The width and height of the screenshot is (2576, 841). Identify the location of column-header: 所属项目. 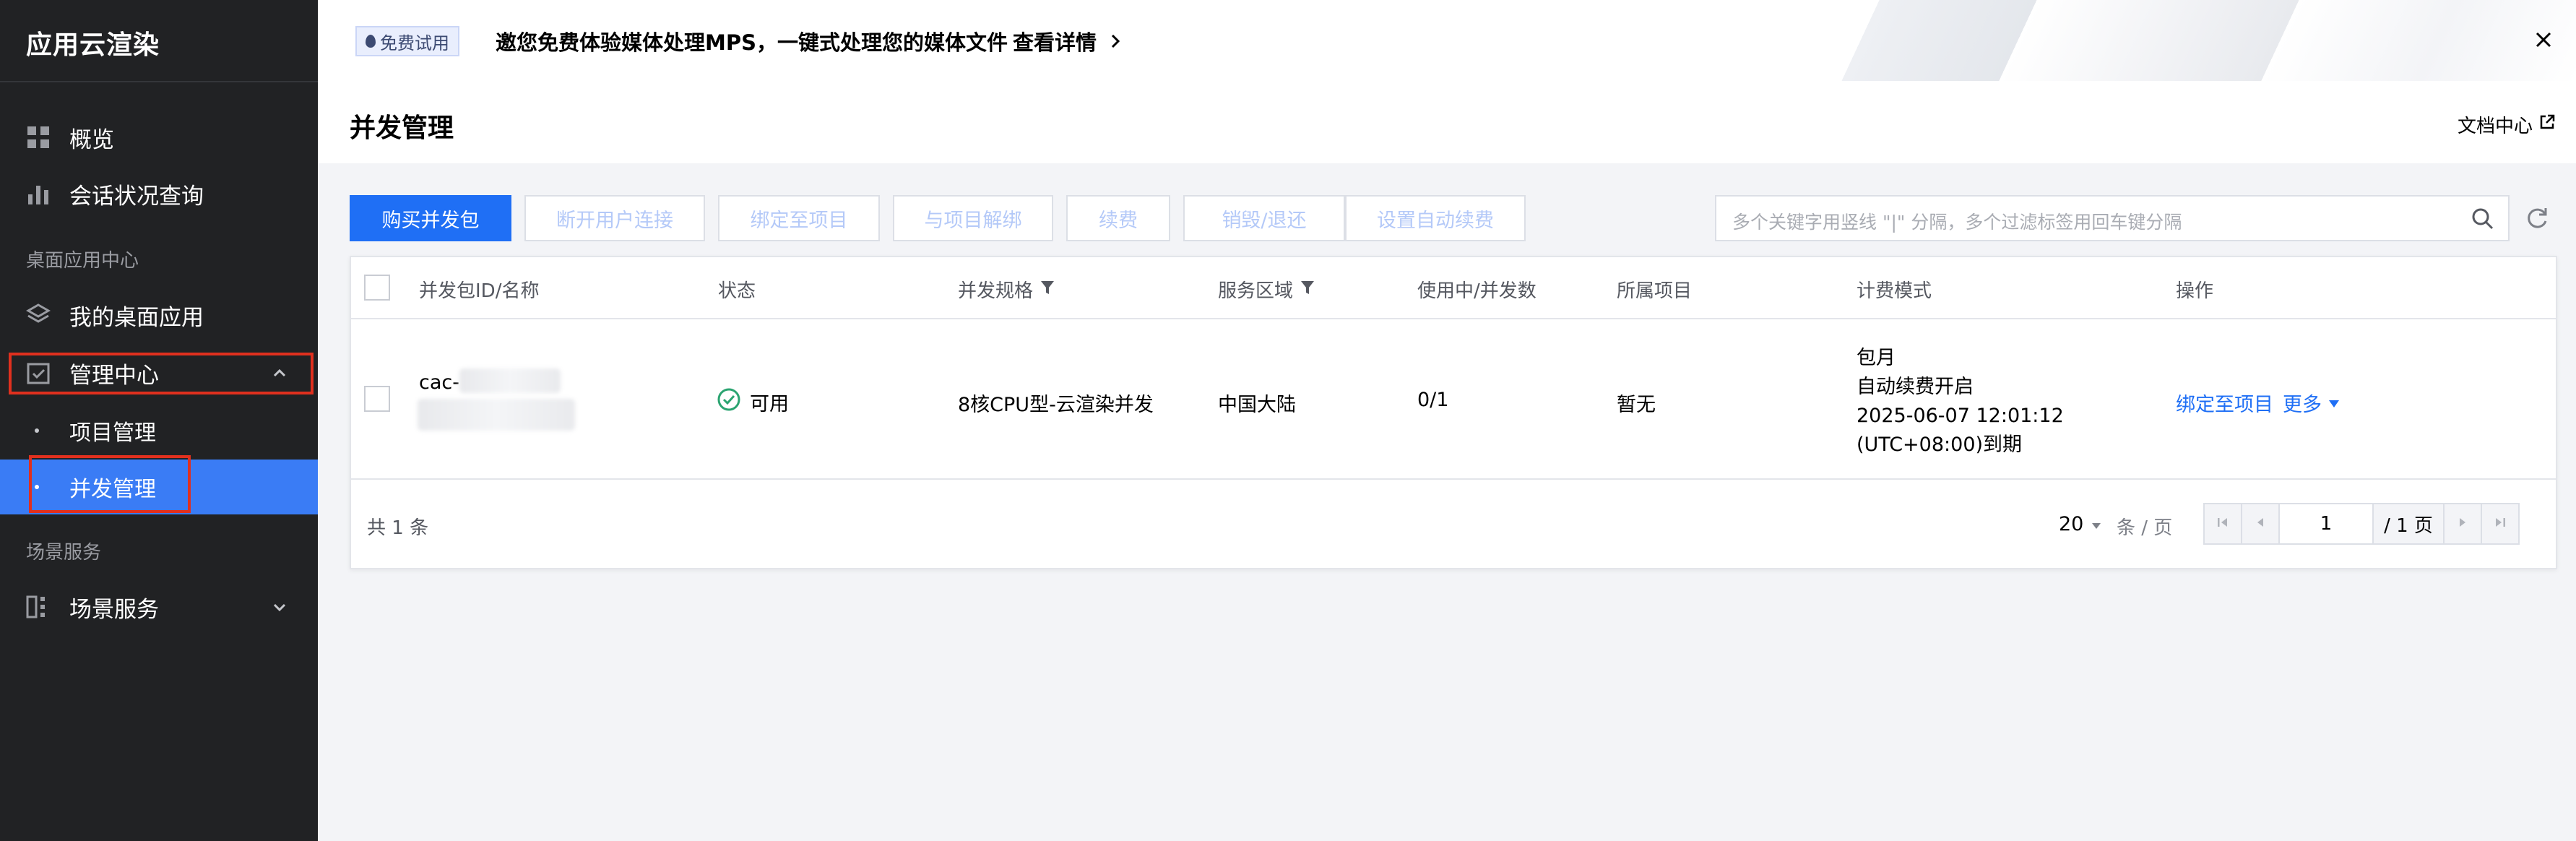
(1655, 291).